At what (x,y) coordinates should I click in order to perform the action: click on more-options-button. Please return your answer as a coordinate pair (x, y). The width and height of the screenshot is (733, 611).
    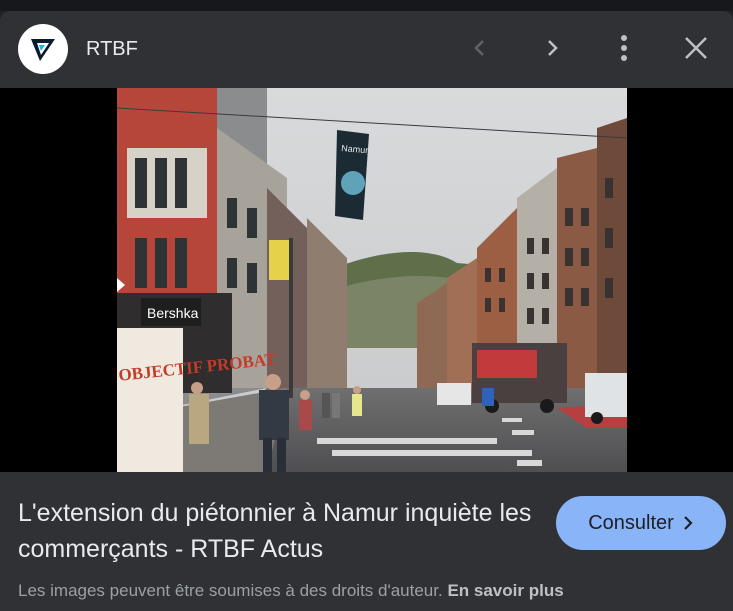
    Looking at the image, I should click on (624, 48).